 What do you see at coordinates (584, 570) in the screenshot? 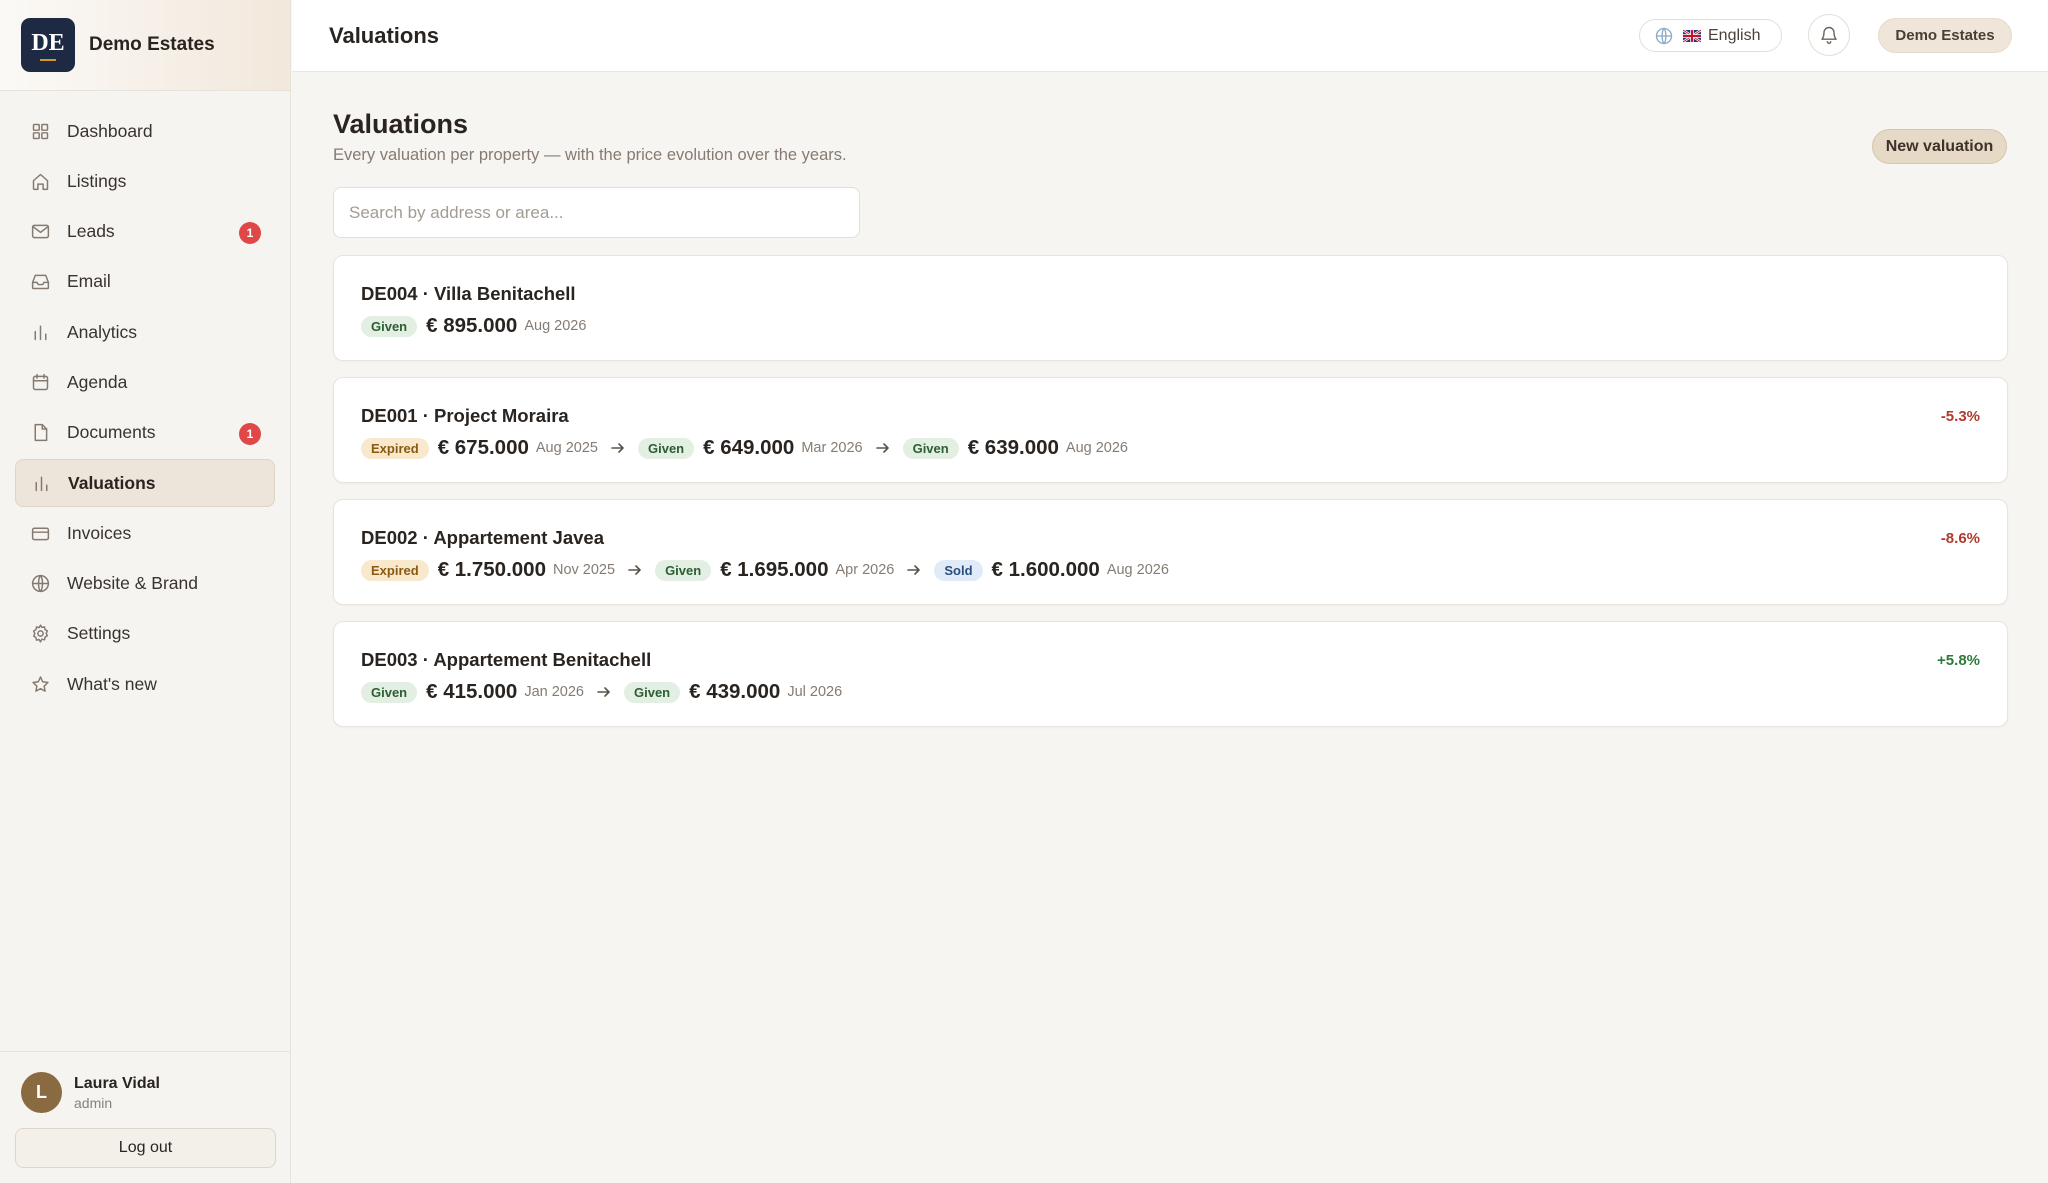
I see `valuation-date: Nov 2025` at bounding box center [584, 570].